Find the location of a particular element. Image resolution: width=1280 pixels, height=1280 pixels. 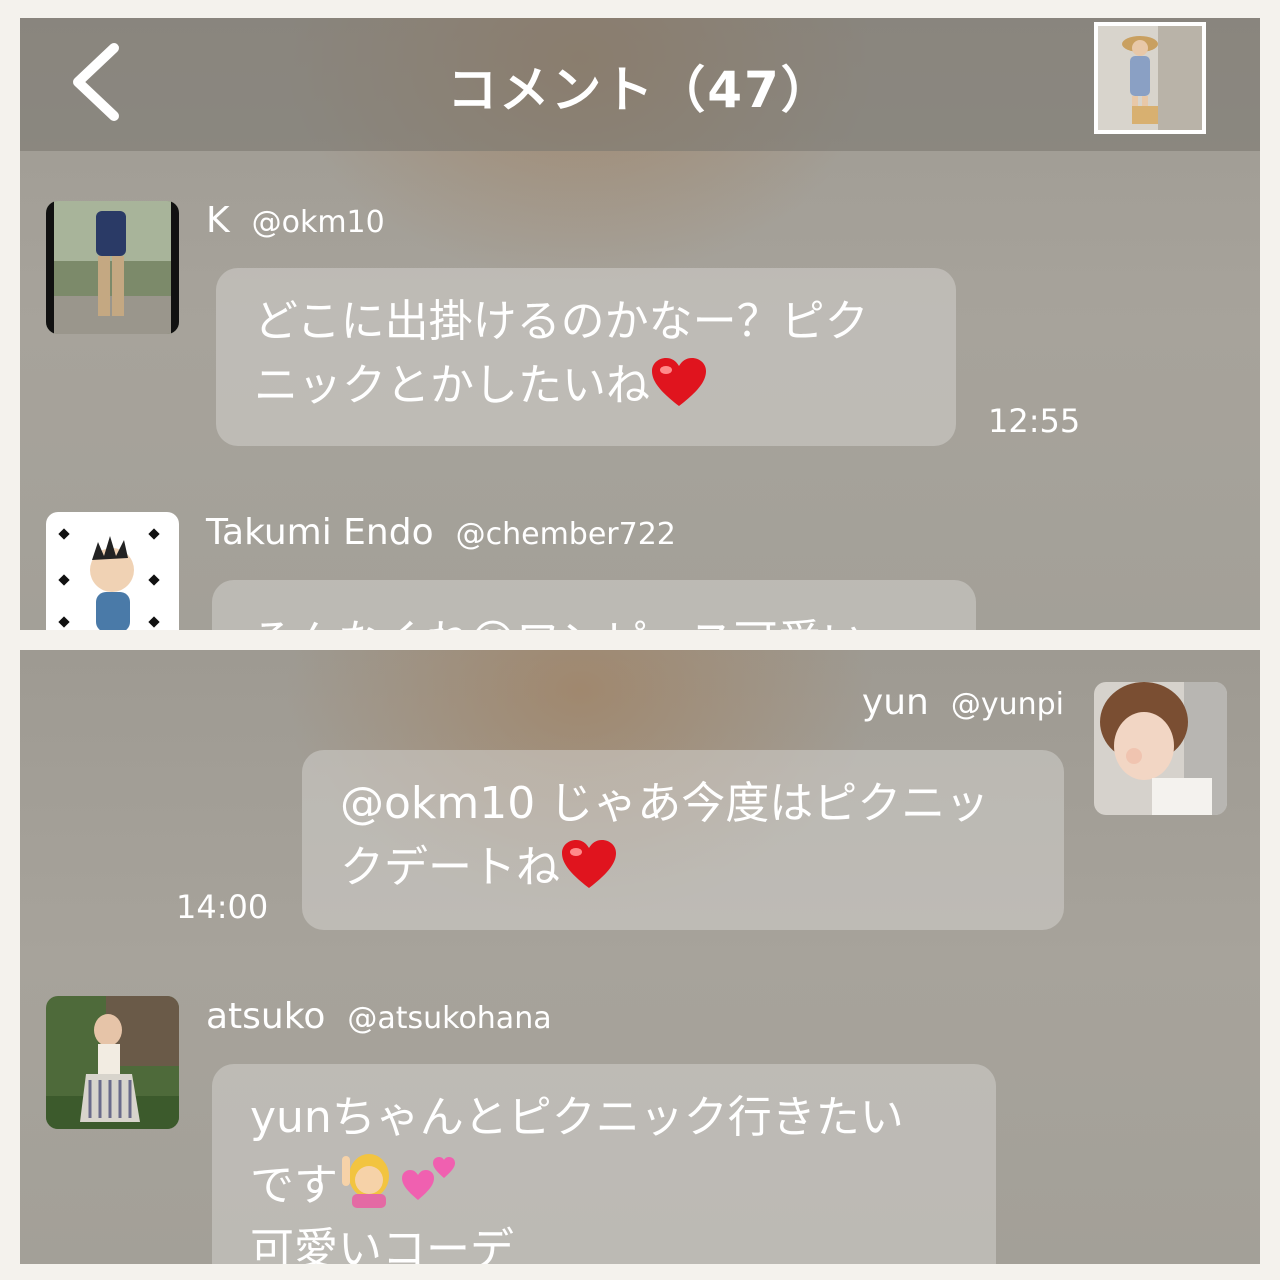

comment-bubble: どこに出掛けるのかなー？ピク ニックとかしたいね is located at coordinates (586, 357).